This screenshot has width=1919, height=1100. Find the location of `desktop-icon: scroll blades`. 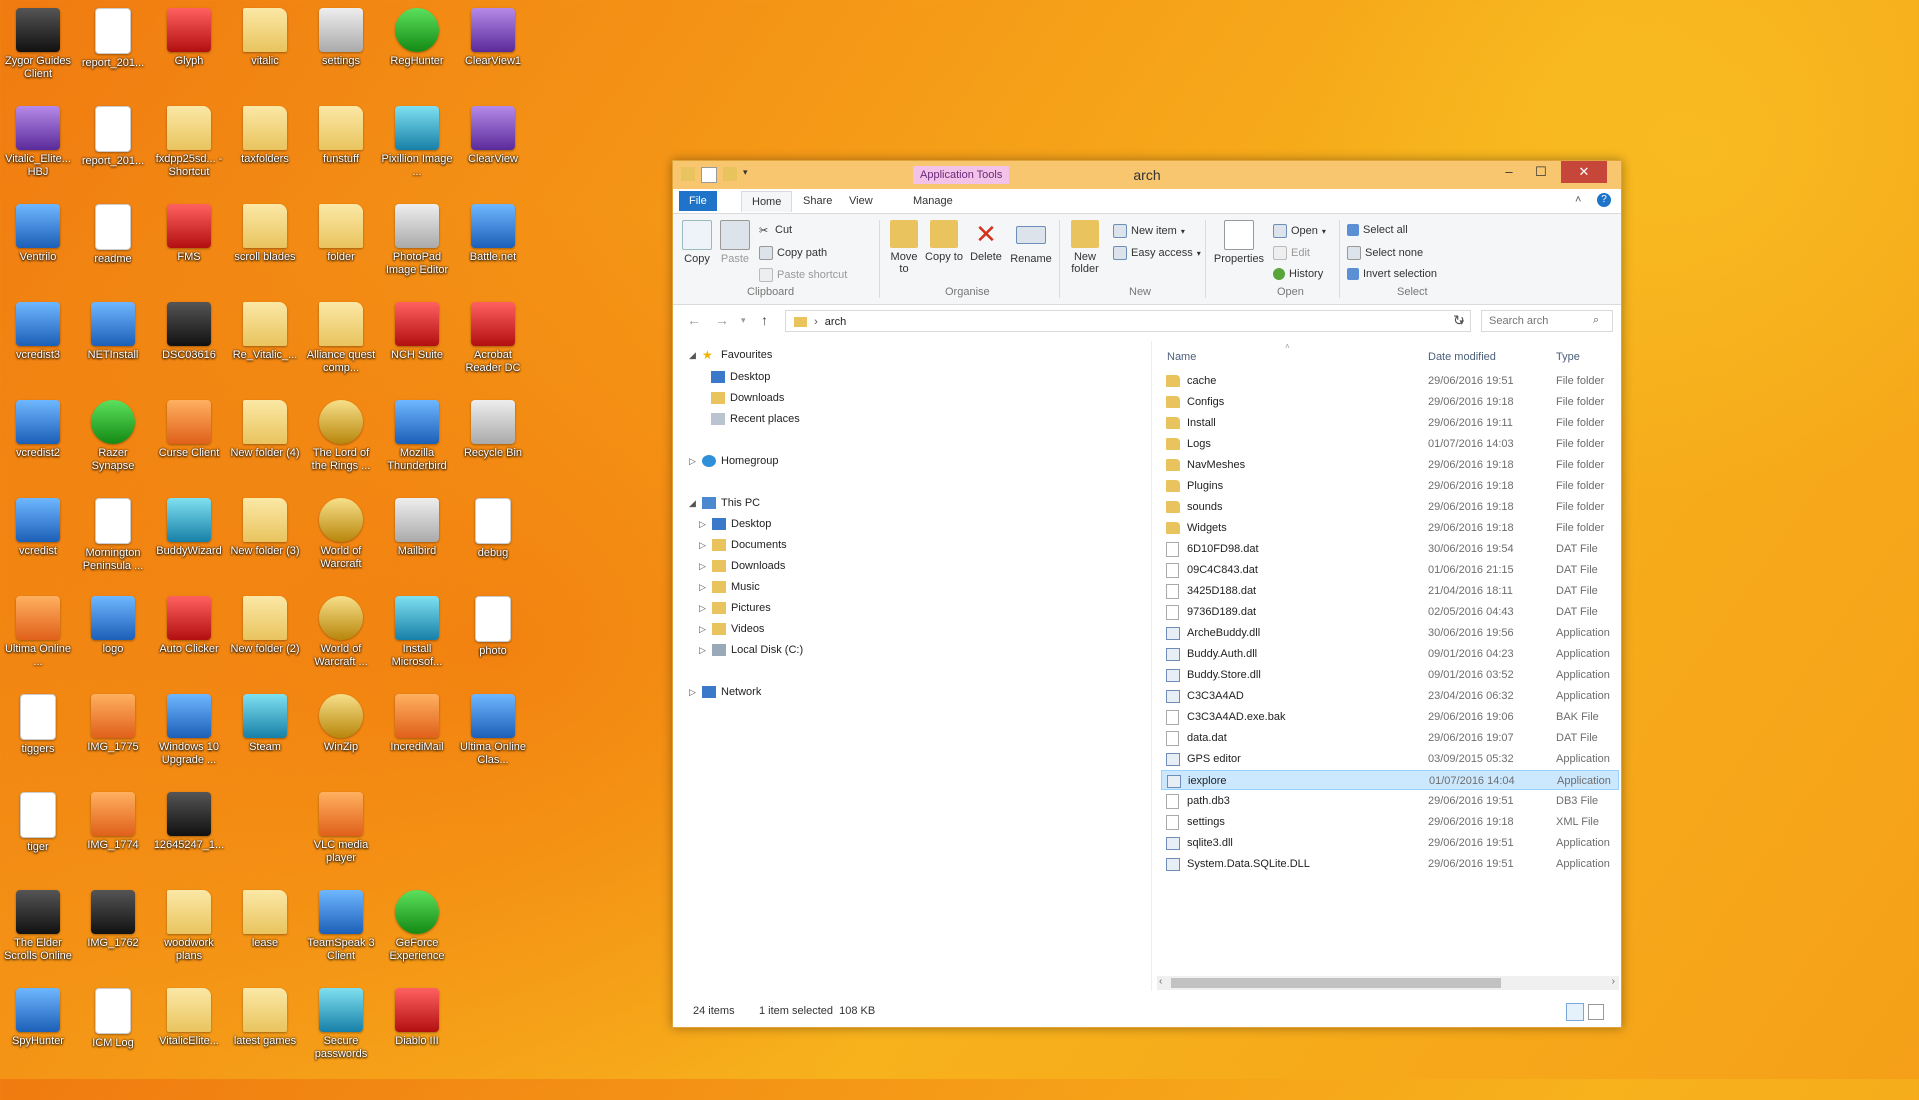

desktop-icon: scroll blades is located at coordinates (265, 232).